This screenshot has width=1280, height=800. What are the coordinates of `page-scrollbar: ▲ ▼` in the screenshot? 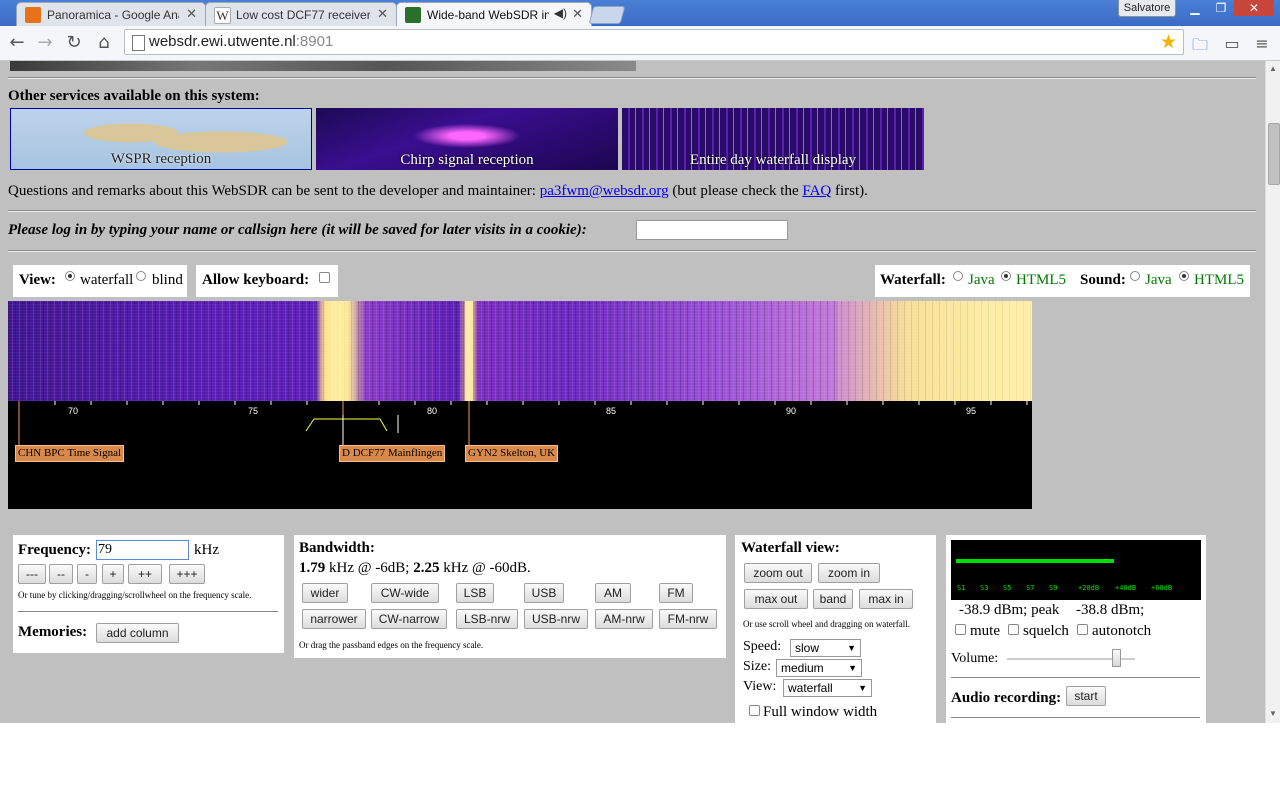 It's located at (1272, 392).